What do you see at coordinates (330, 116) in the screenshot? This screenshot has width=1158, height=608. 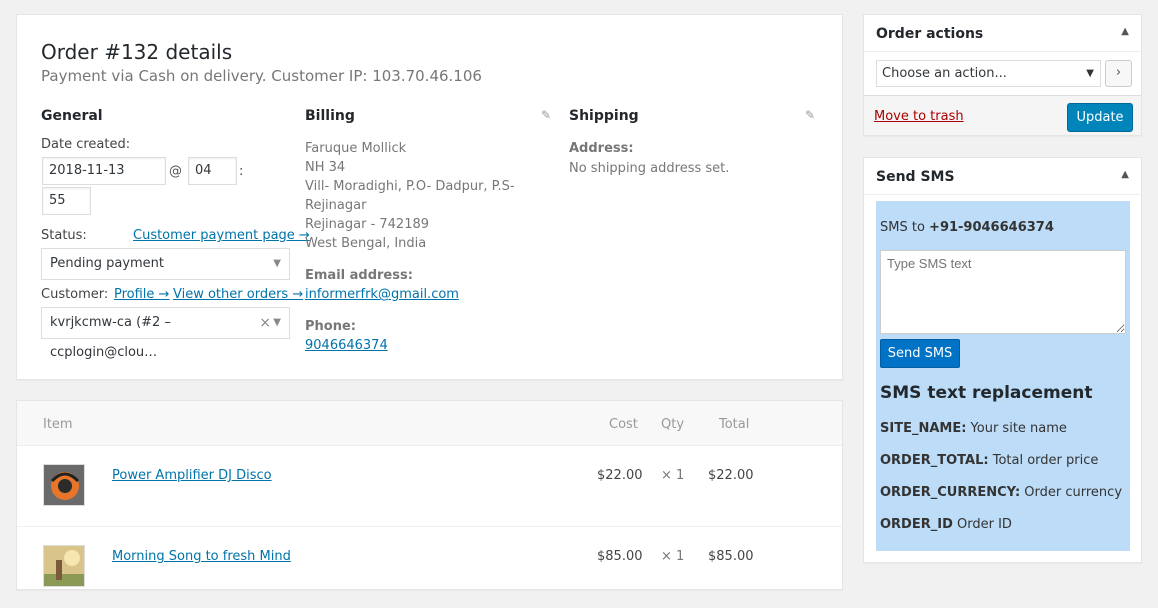 I see `billing-heading: Billing` at bounding box center [330, 116].